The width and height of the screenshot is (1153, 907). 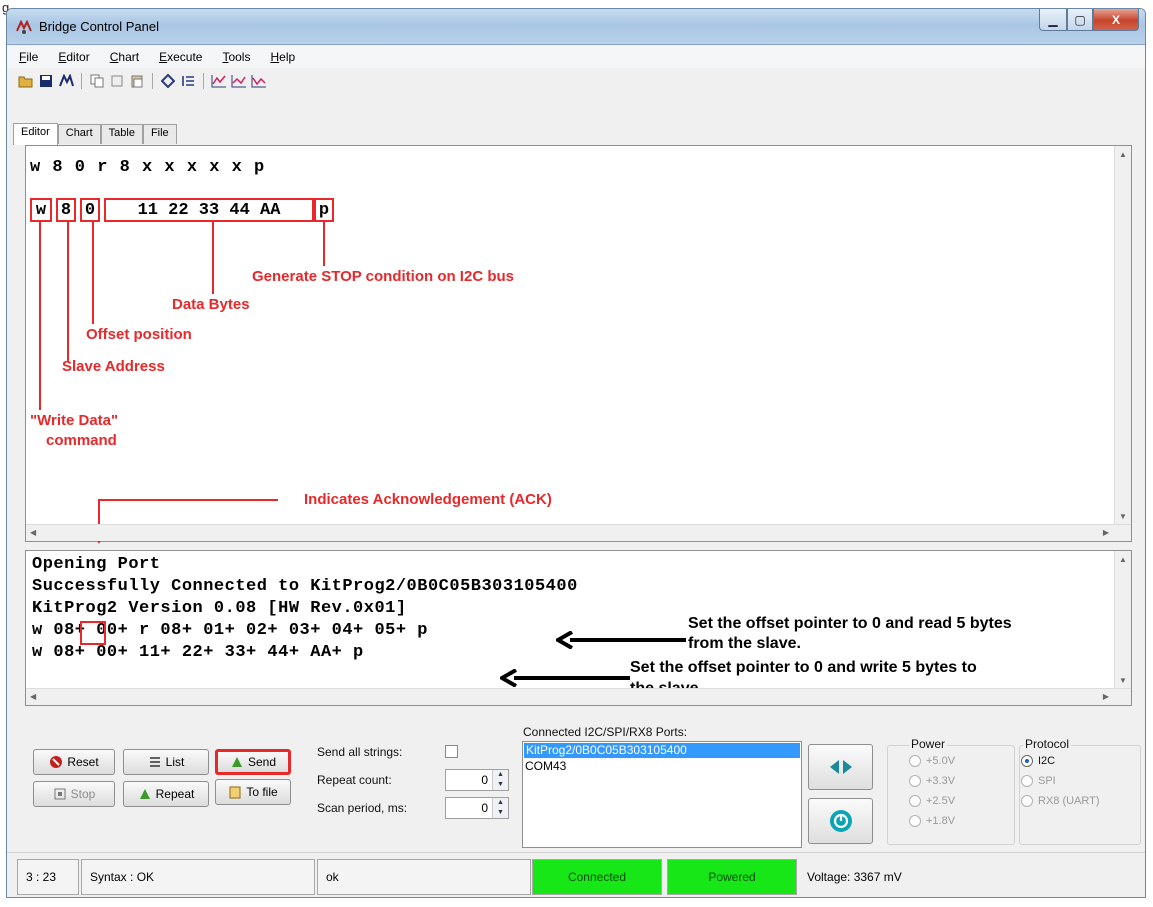 What do you see at coordinates (117, 81) in the screenshot?
I see `cut-icon` at bounding box center [117, 81].